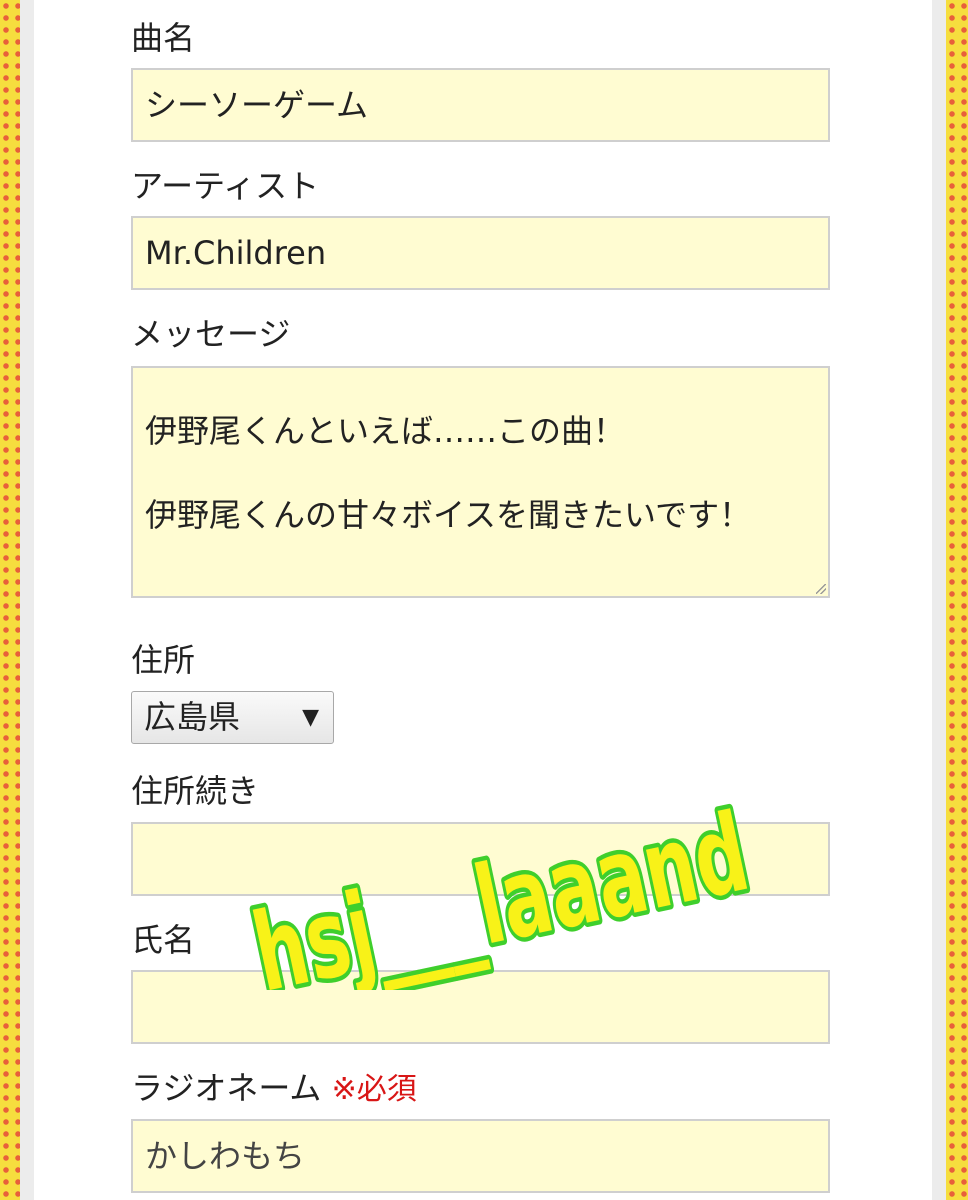 This screenshot has height=1200, width=968. Describe the element at coordinates (310, 717) in the screenshot. I see `dropdown-arrow-icon: ▼` at that location.